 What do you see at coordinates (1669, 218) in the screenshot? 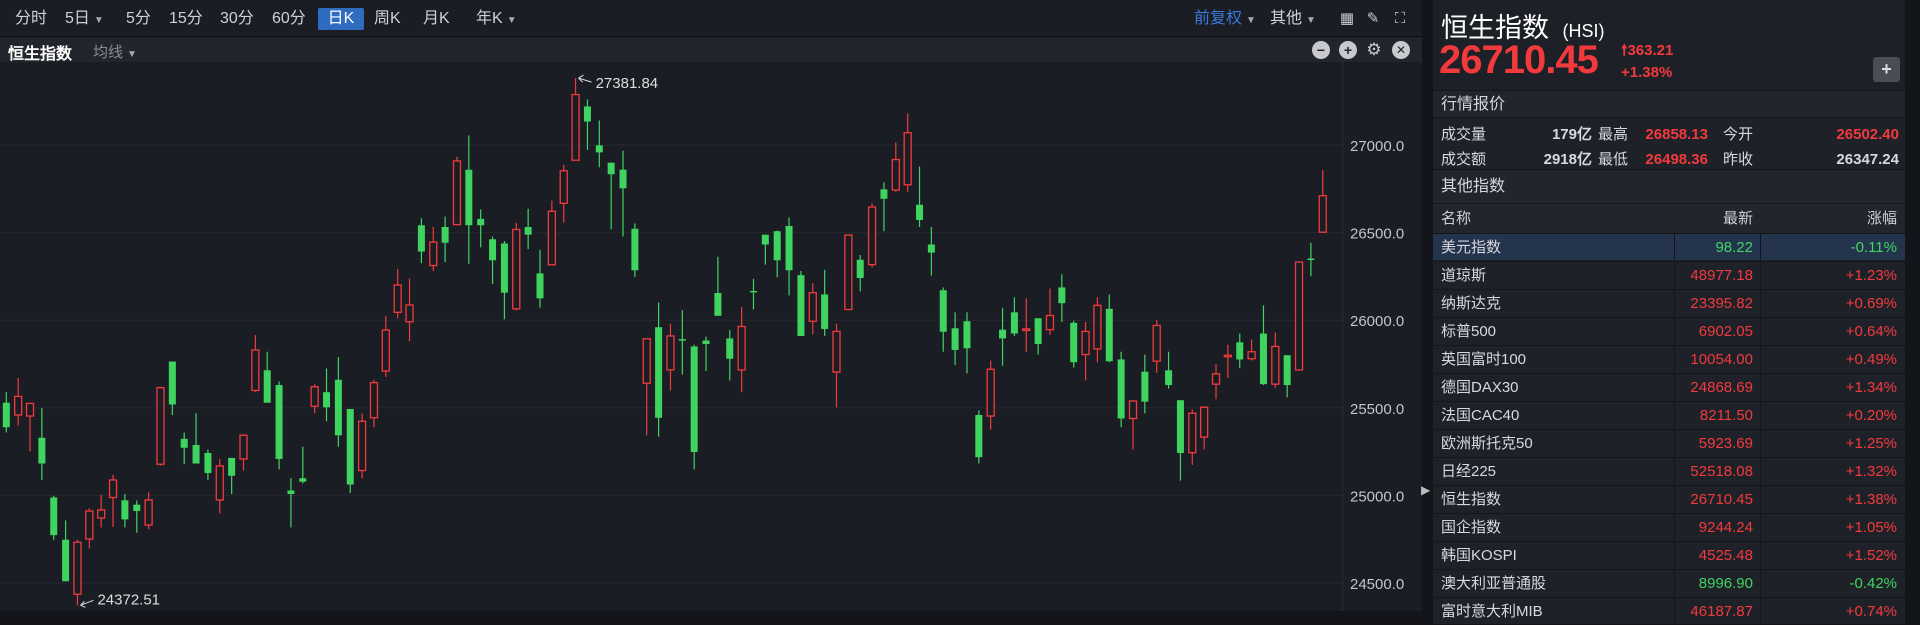
I see `table-header: 名称 最新 涨幅` at bounding box center [1669, 218].